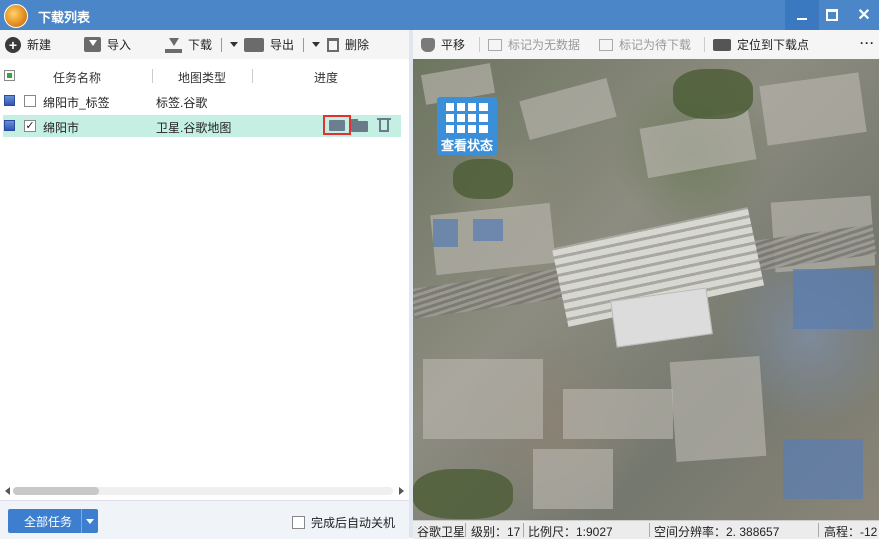 The image size is (879, 539). I want to click on dropdown-toggle, so click(89, 521).